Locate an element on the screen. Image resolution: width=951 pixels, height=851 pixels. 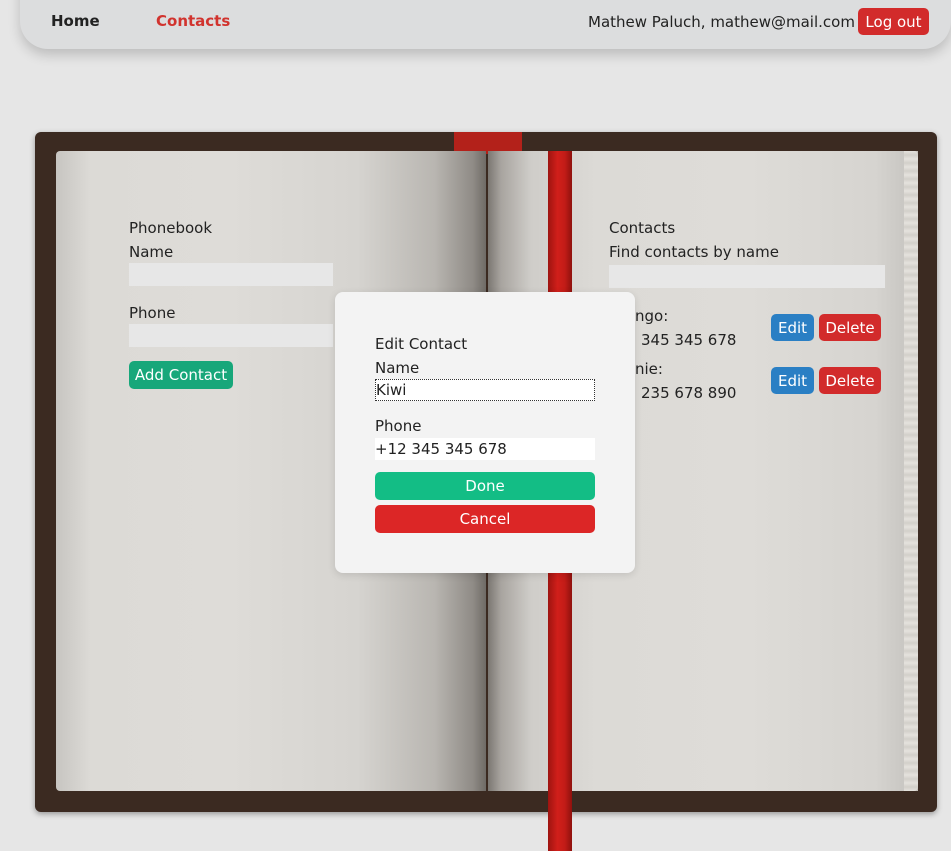
contact-name: nie: is located at coordinates (649, 369).